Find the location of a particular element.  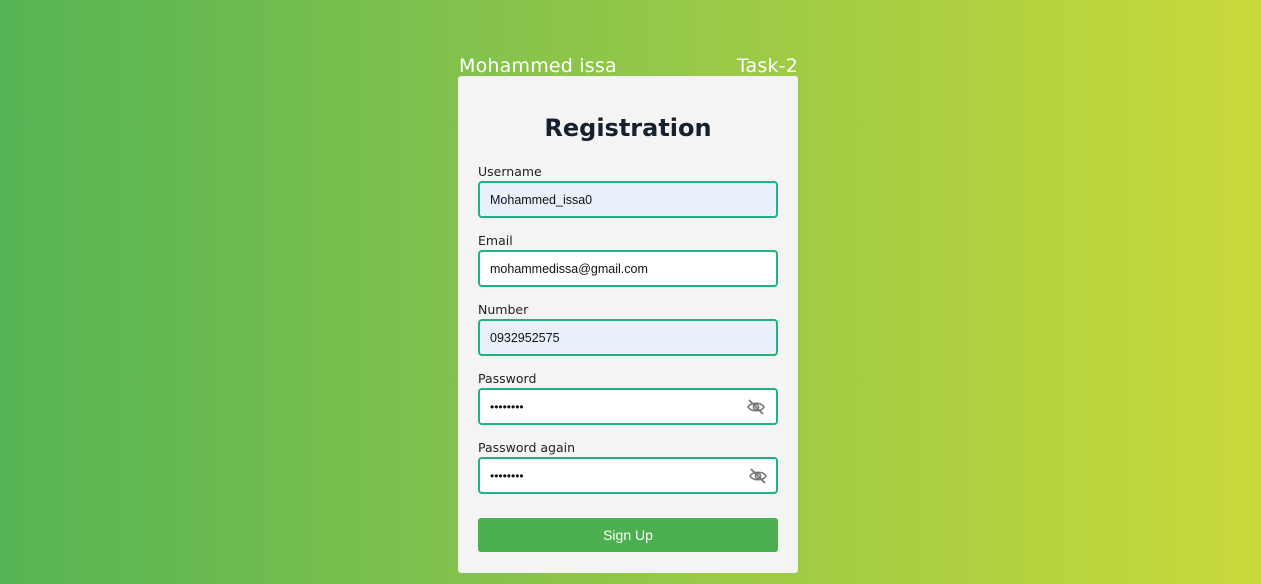

number-field is located at coordinates (628, 337).